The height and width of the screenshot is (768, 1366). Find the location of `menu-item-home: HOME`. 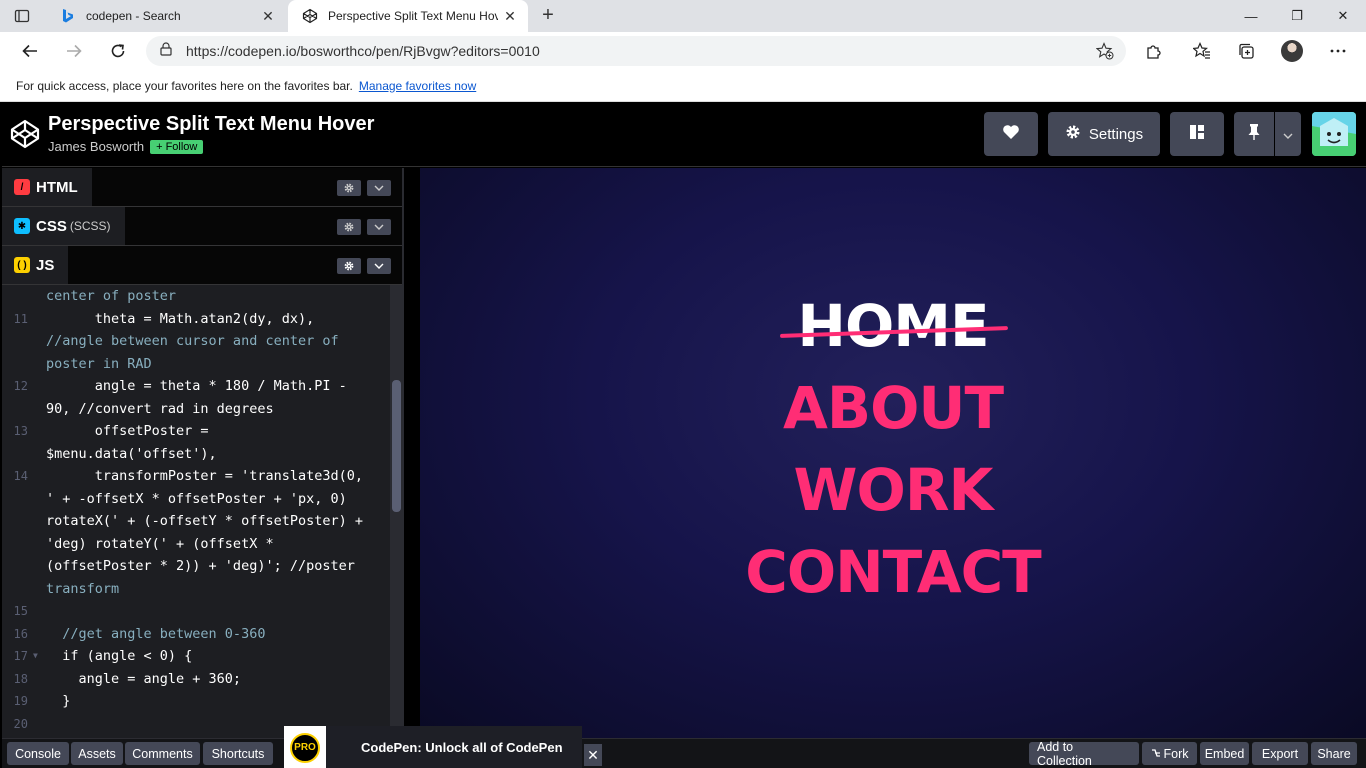

menu-item-home: HOME is located at coordinates (893, 326).